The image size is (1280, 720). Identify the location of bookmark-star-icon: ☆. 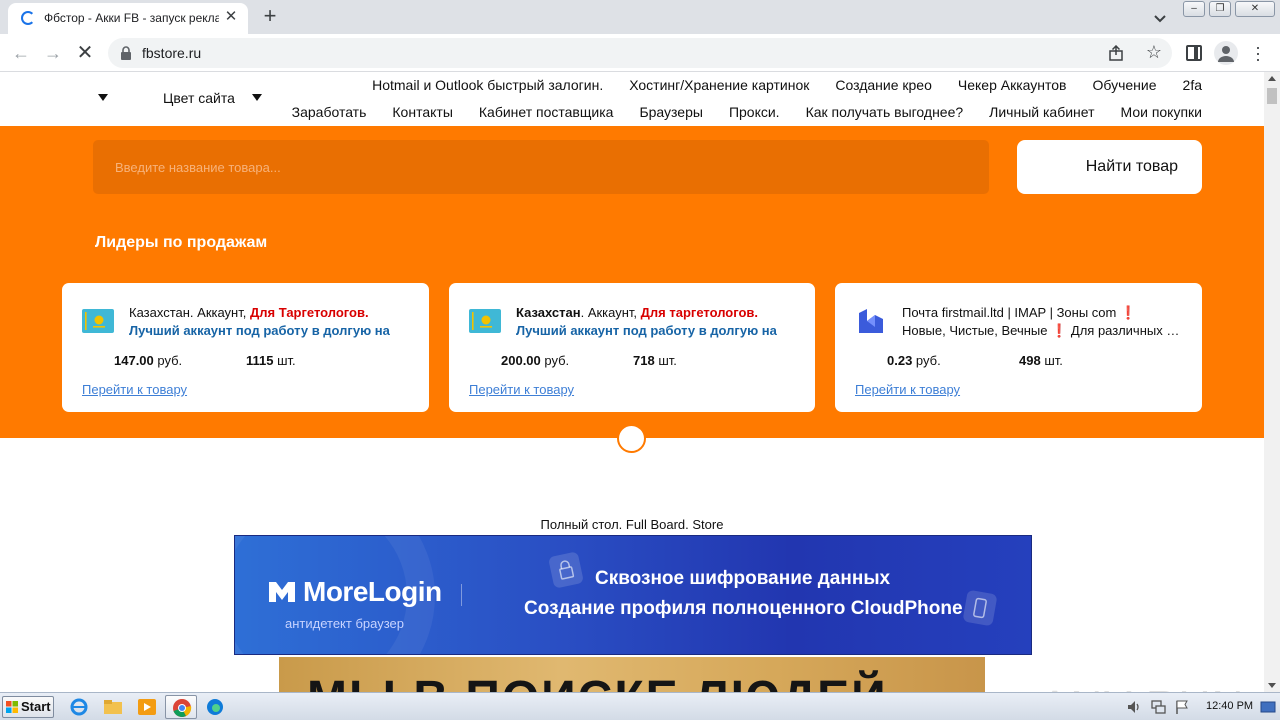
(1154, 52).